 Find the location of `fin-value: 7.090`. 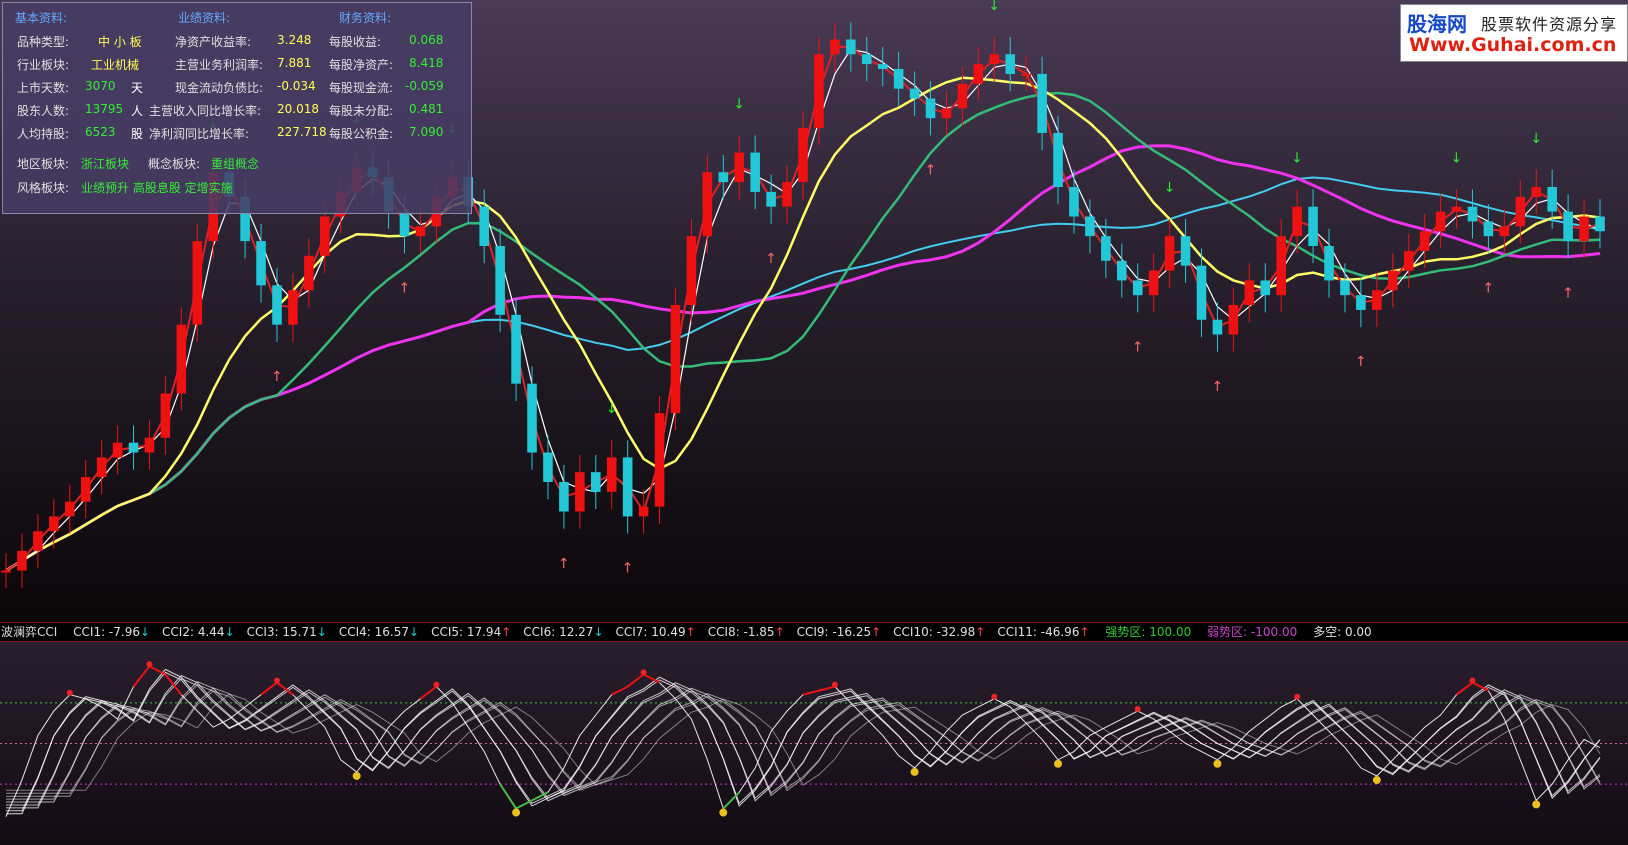

fin-value: 7.090 is located at coordinates (426, 132).